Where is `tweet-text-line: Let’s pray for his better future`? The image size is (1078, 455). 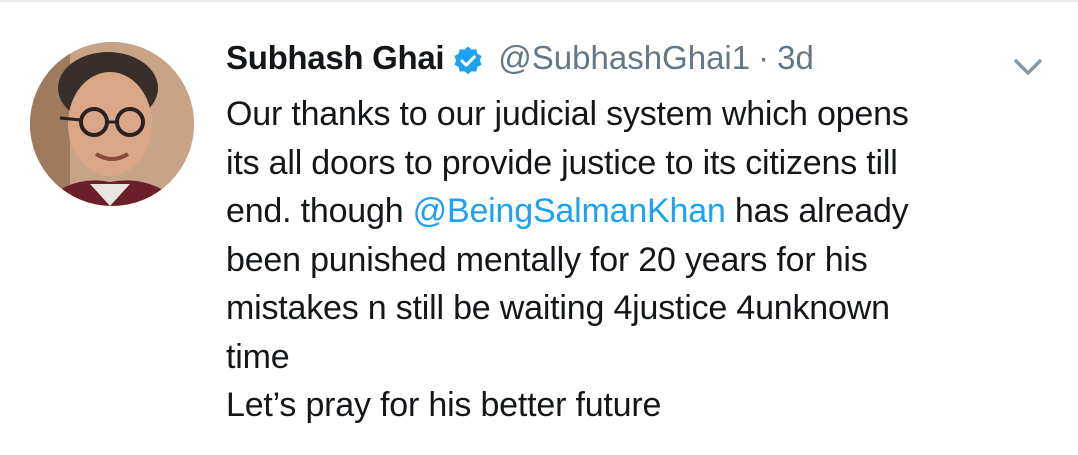
tweet-text-line: Let’s pray for his better future is located at coordinates (444, 405).